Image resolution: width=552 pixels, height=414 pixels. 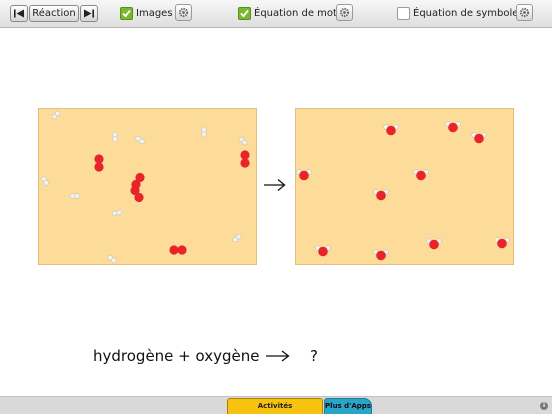 I want to click on reaction-button: Réaction, so click(x=54, y=13).